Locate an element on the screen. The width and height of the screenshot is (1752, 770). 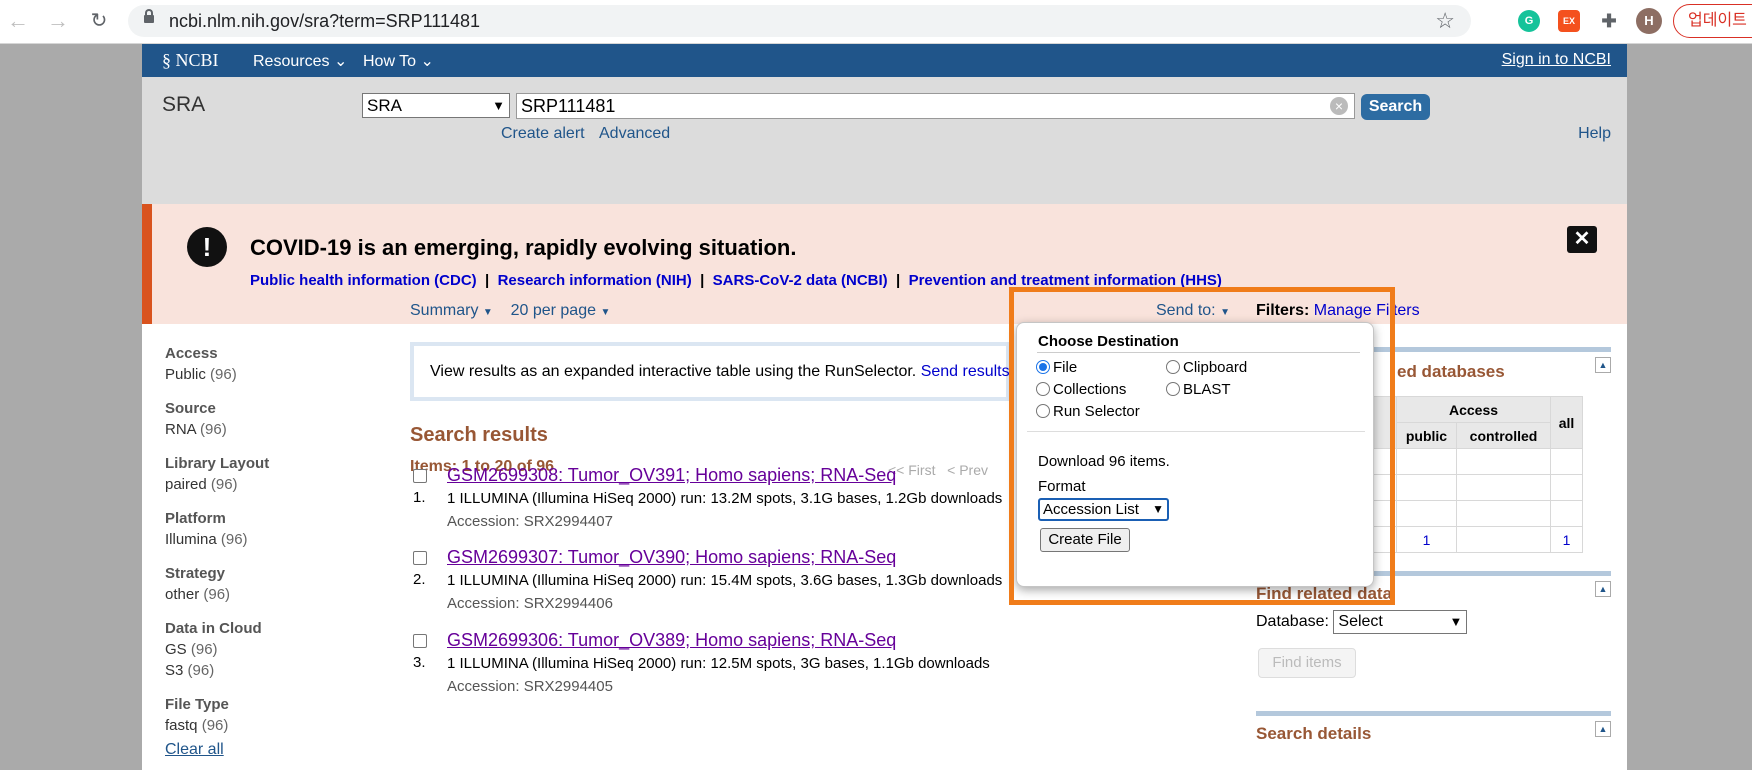
facet-value: other (96) is located at coordinates (255, 594).